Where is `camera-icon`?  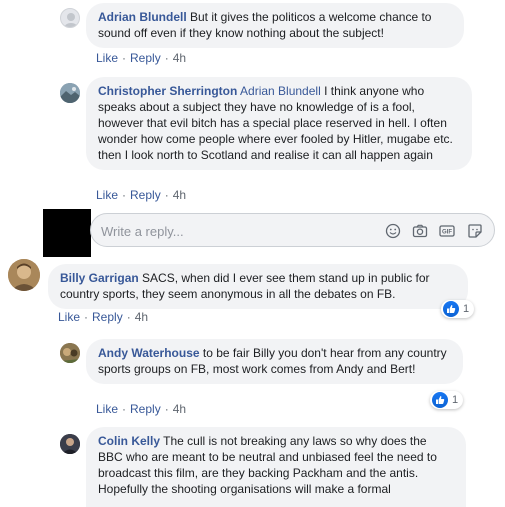 camera-icon is located at coordinates (420, 231).